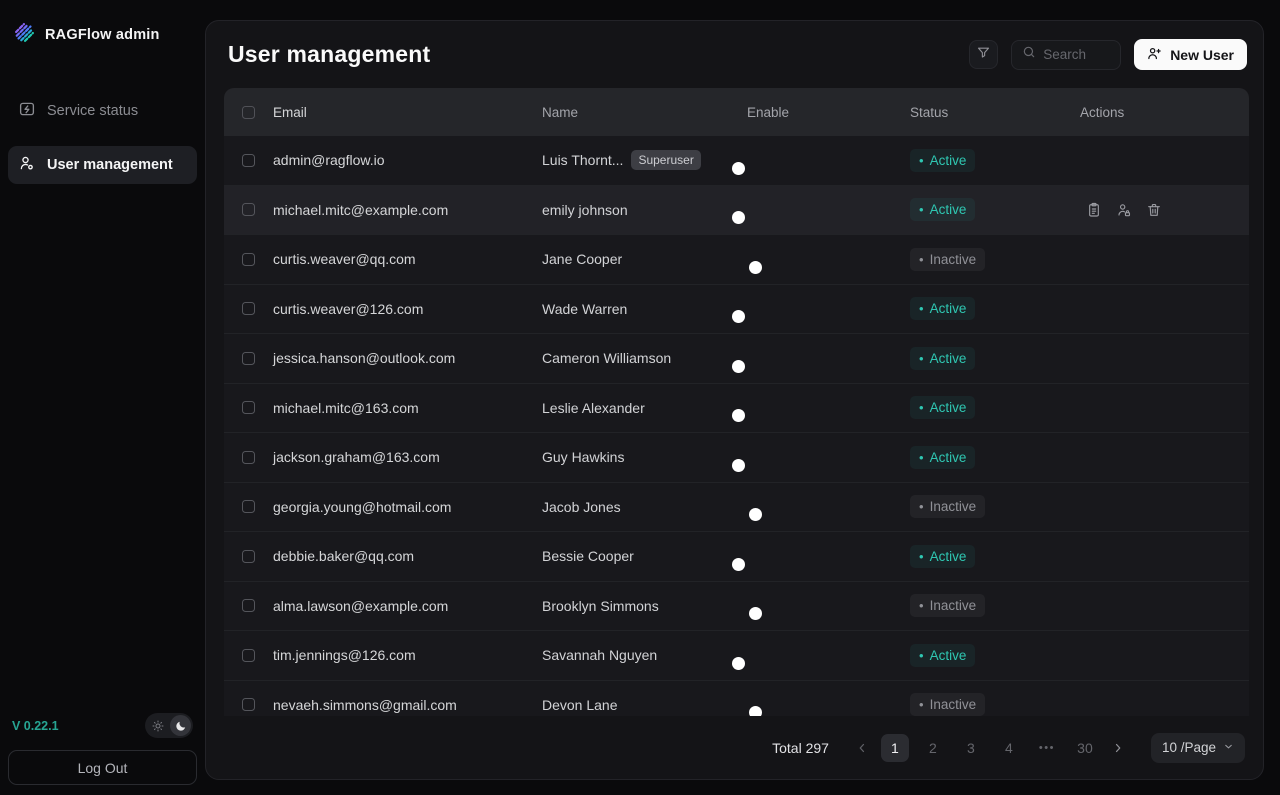 The height and width of the screenshot is (795, 1280). I want to click on new-user-label: New User, so click(1202, 54).